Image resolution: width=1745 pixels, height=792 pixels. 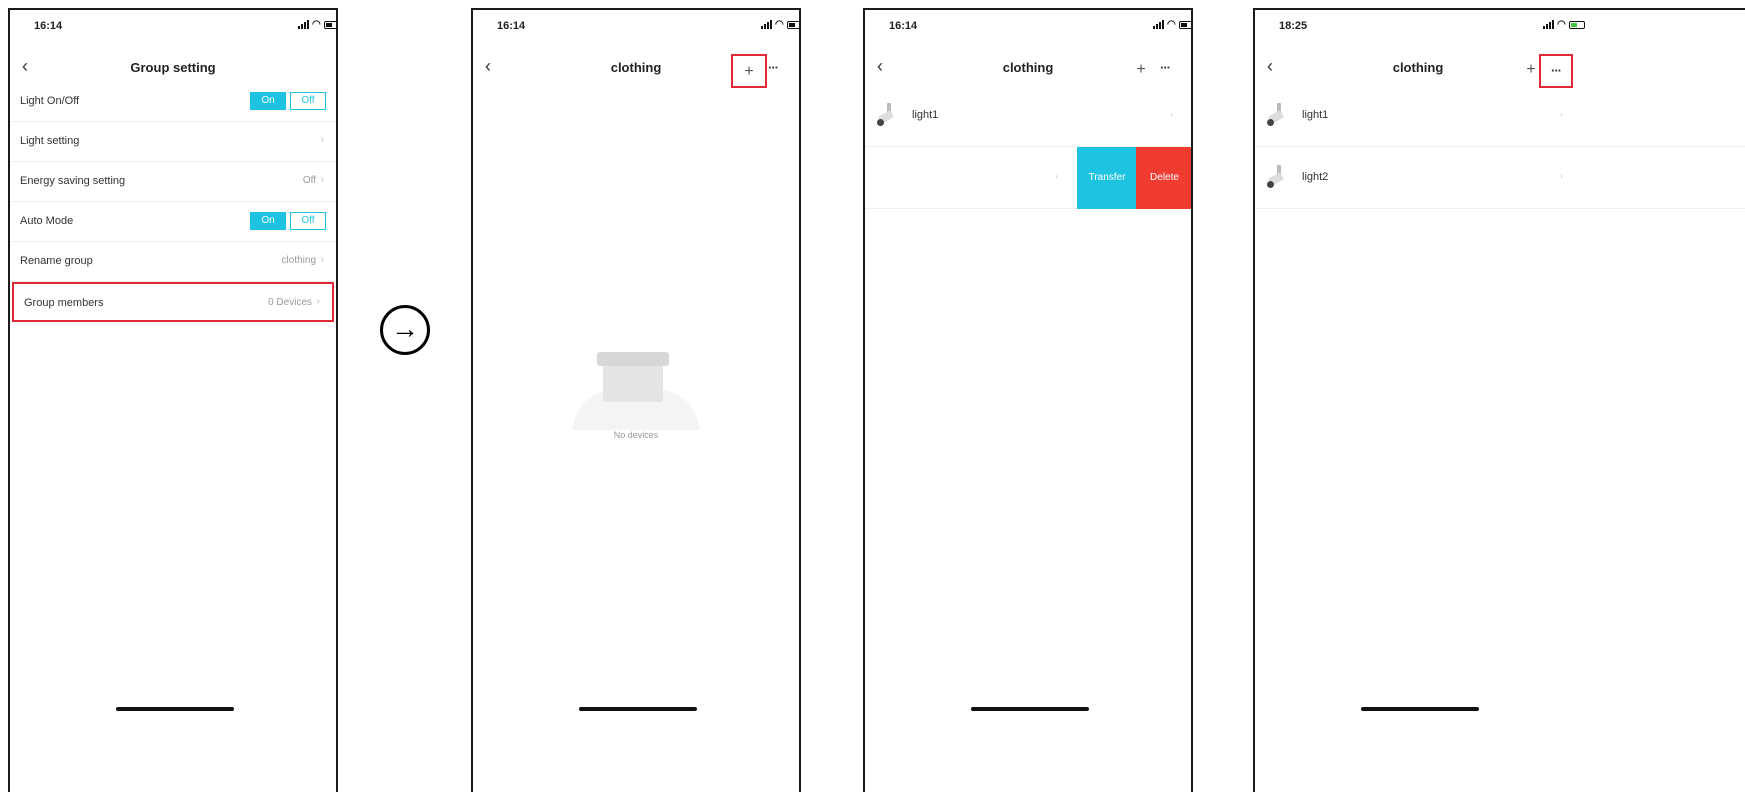 I want to click on row-value: 0 Devices, so click(x=290, y=302).